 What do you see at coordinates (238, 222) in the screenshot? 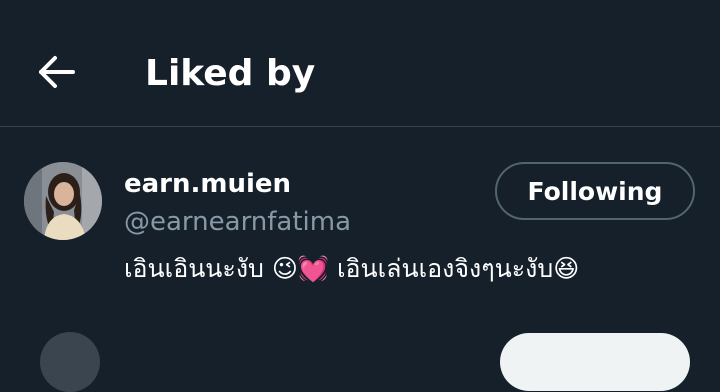
I see `user-handle: @earnearnfatima` at bounding box center [238, 222].